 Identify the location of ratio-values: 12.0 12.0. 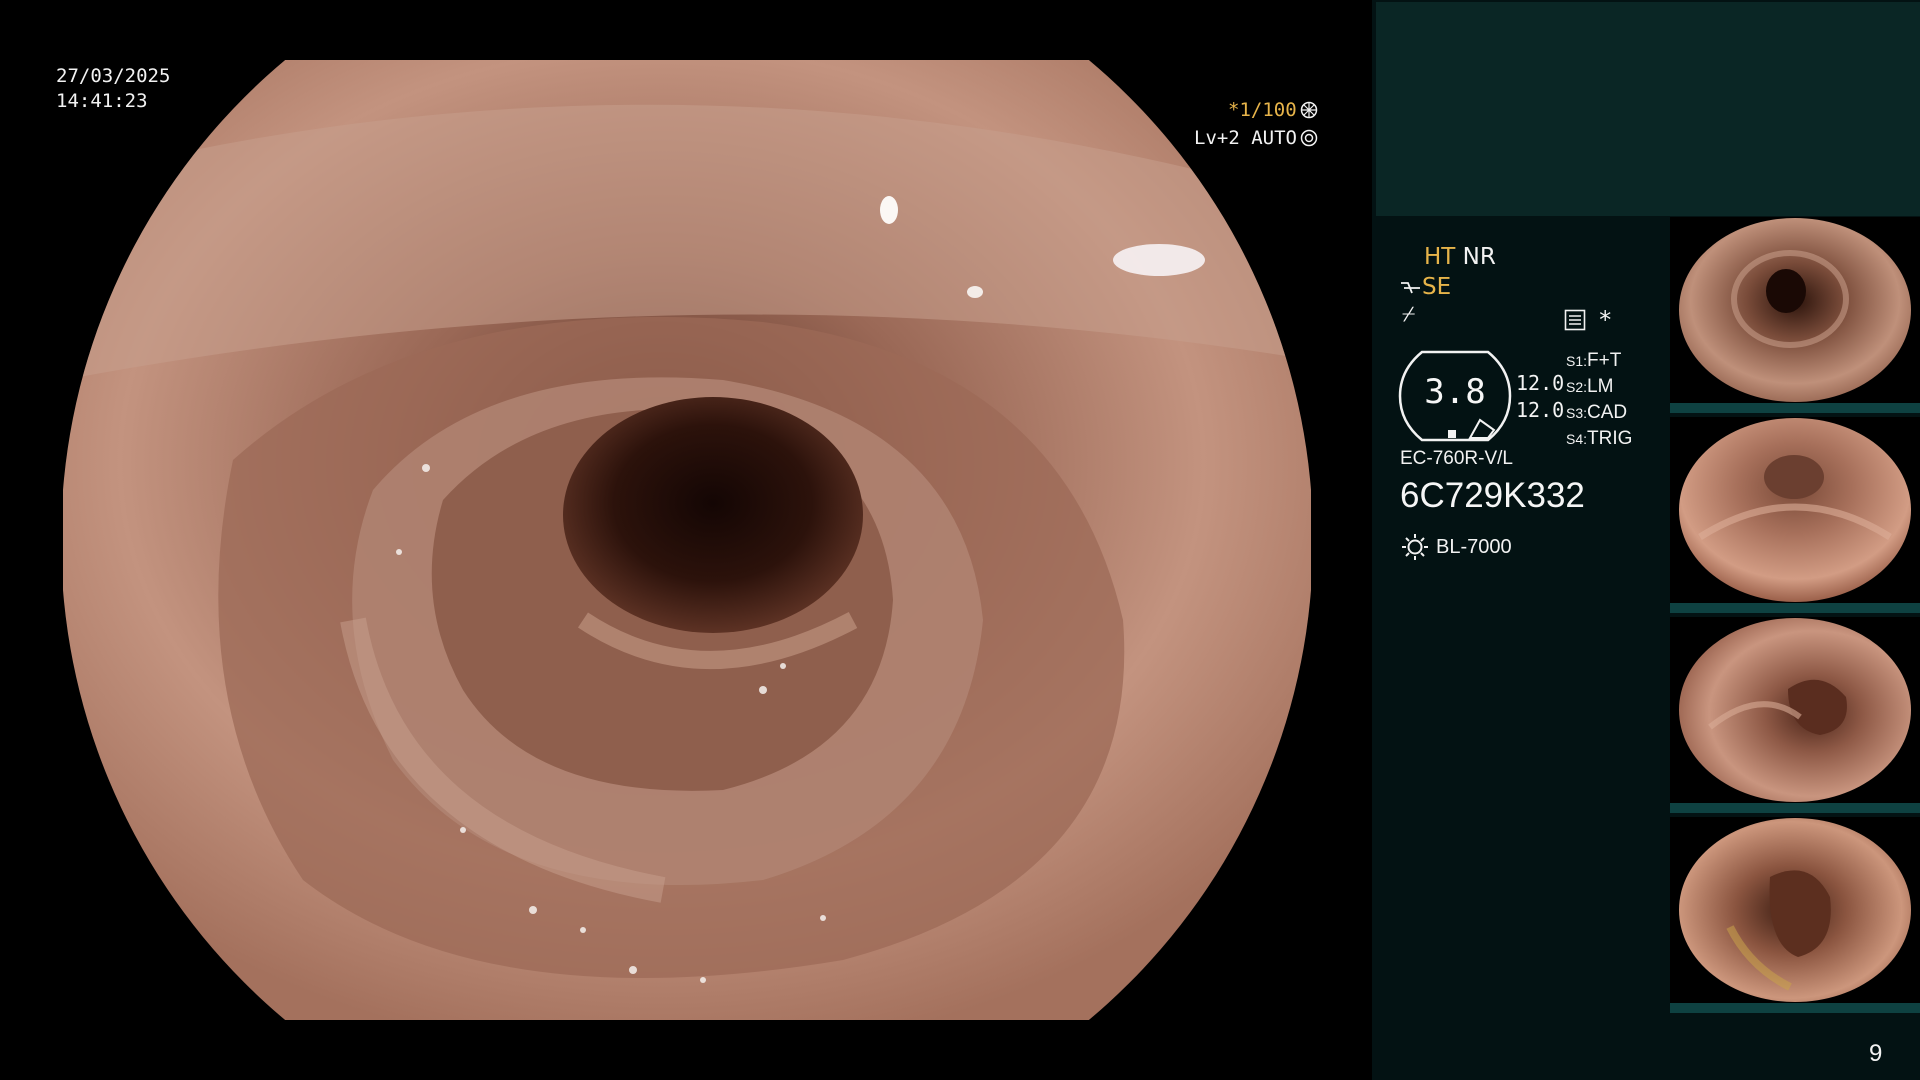
(1540, 397).